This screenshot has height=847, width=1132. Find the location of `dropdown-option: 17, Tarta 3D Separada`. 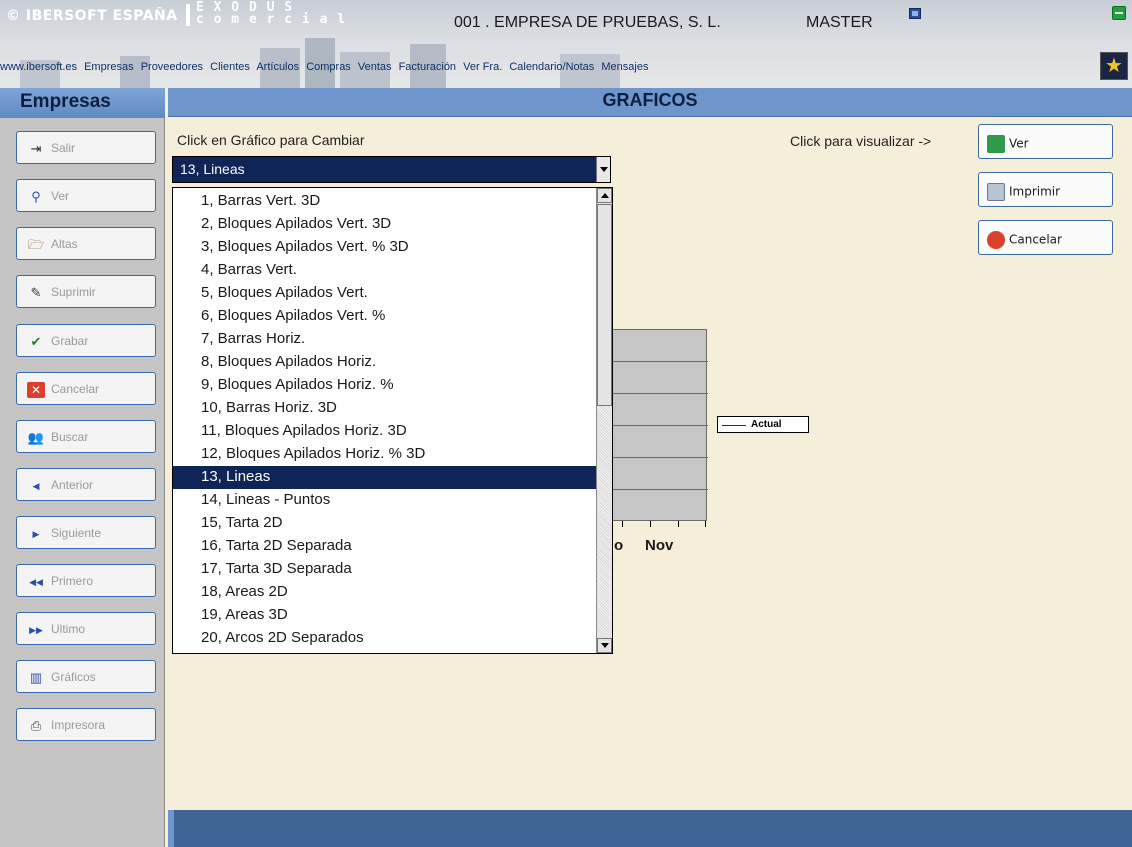

dropdown-option: 17, Tarta 3D Separada is located at coordinates (385, 569).